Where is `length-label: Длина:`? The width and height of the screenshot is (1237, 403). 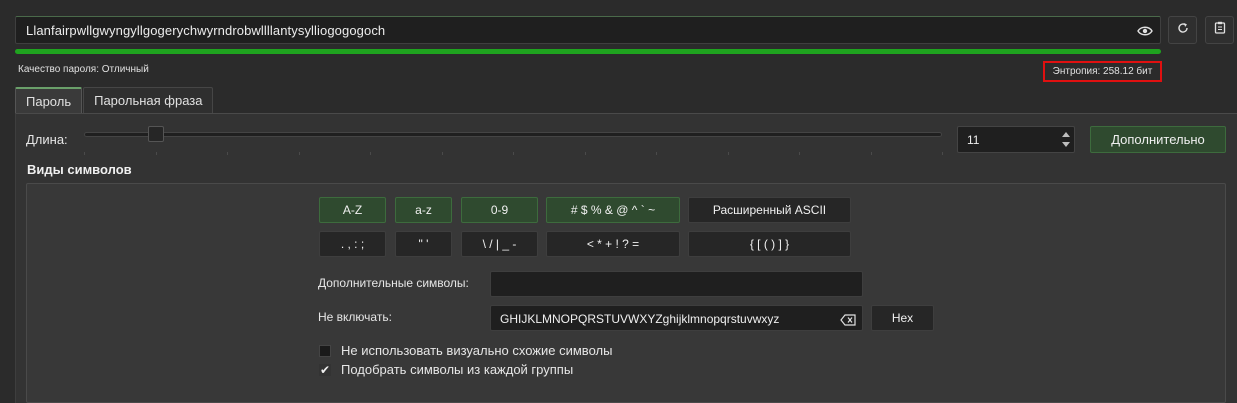 length-label: Длина: is located at coordinates (47, 139).